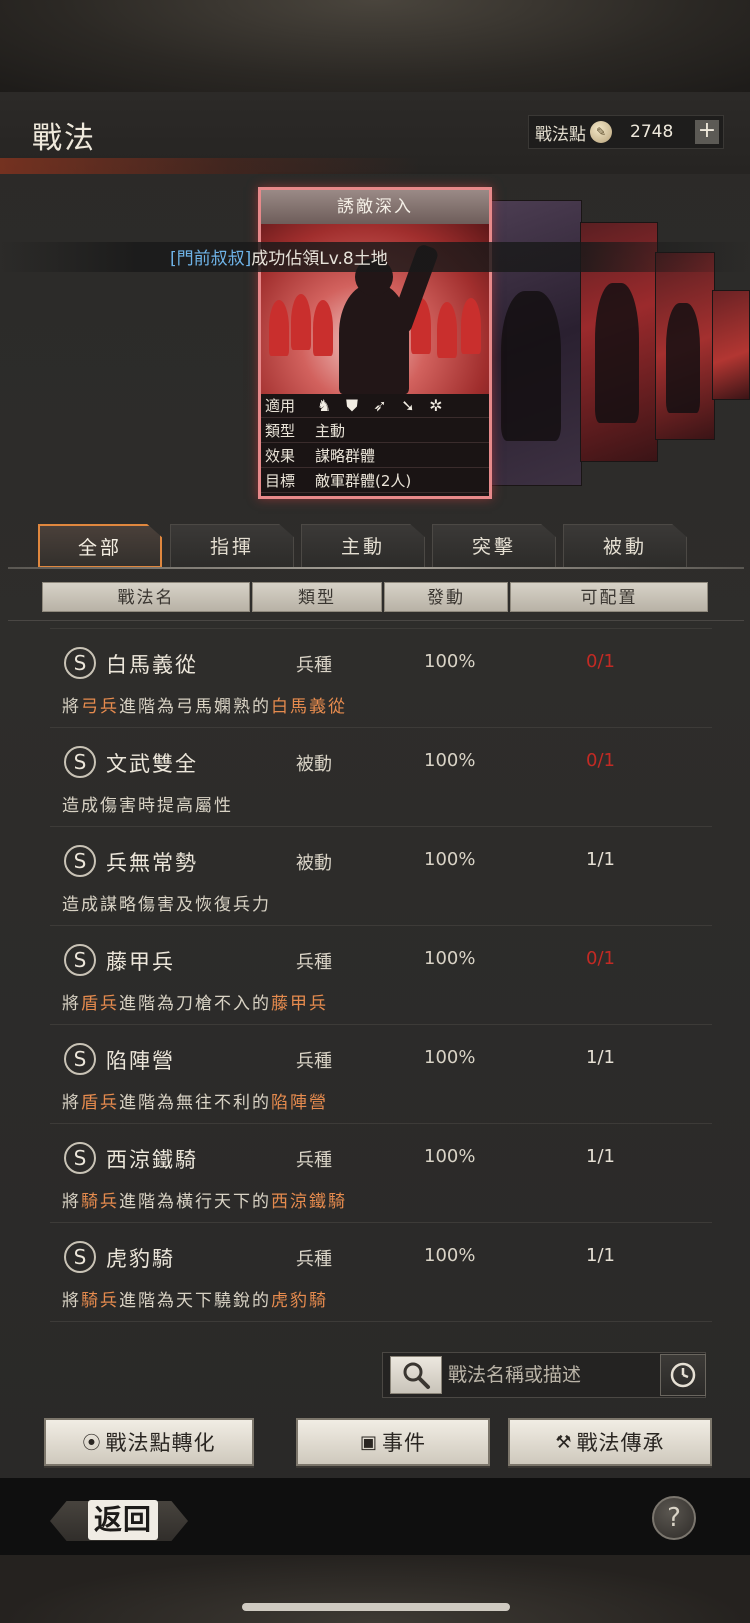 Image resolution: width=750 pixels, height=1623 pixels. What do you see at coordinates (381, 777) in the screenshot?
I see `tactic-row: S 文武雙全 被動 100% 0/1 造成傷害時提高屬性` at bounding box center [381, 777].